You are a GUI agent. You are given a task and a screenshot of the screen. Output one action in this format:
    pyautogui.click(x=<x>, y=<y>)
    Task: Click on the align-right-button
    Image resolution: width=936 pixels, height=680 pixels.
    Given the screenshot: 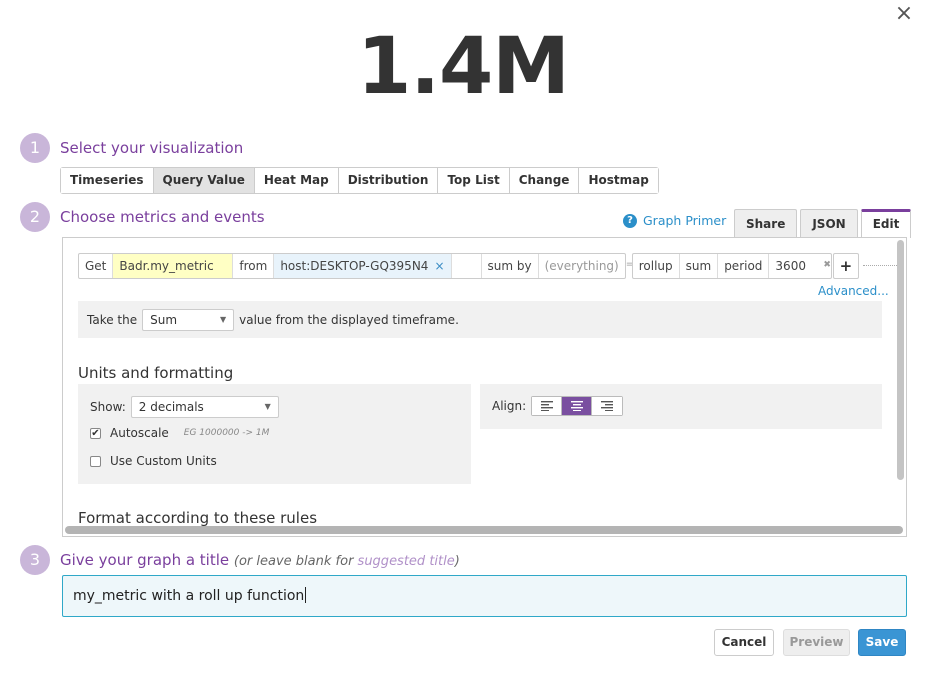 What is the action you would take?
    pyautogui.click(x=607, y=406)
    